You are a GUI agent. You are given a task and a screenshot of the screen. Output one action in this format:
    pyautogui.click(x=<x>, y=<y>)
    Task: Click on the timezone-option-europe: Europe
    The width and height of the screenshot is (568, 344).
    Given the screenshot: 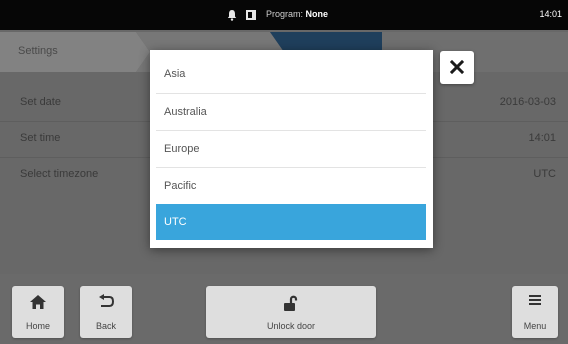 What is the action you would take?
    pyautogui.click(x=291, y=149)
    